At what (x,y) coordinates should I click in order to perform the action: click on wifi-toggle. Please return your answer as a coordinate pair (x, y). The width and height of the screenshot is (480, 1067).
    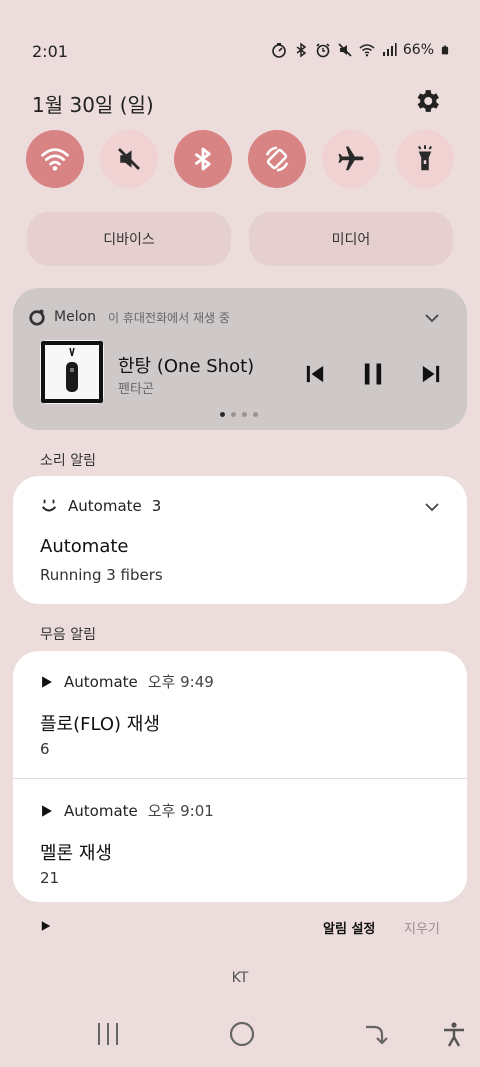
    Looking at the image, I should click on (55, 159).